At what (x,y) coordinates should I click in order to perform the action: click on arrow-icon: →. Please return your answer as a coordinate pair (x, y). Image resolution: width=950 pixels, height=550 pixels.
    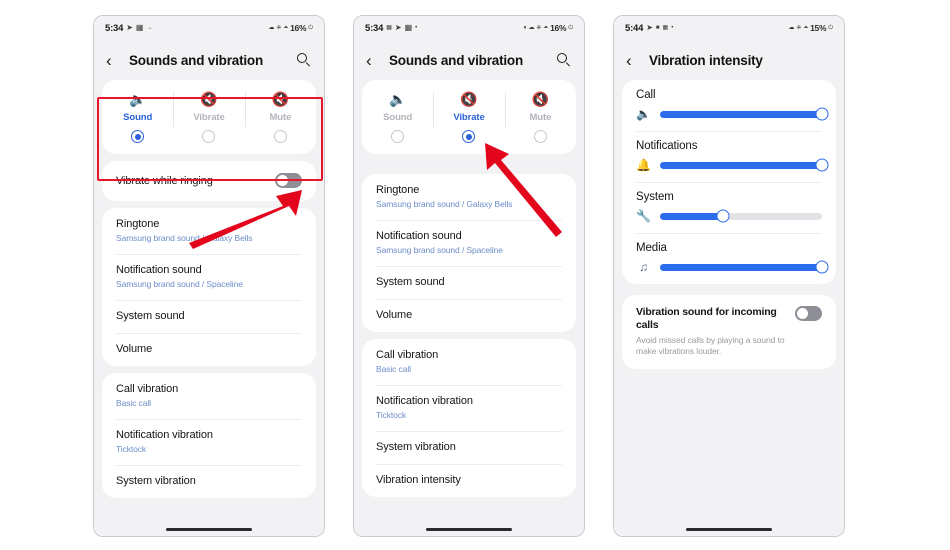
    Looking at the image, I should click on (149, 28).